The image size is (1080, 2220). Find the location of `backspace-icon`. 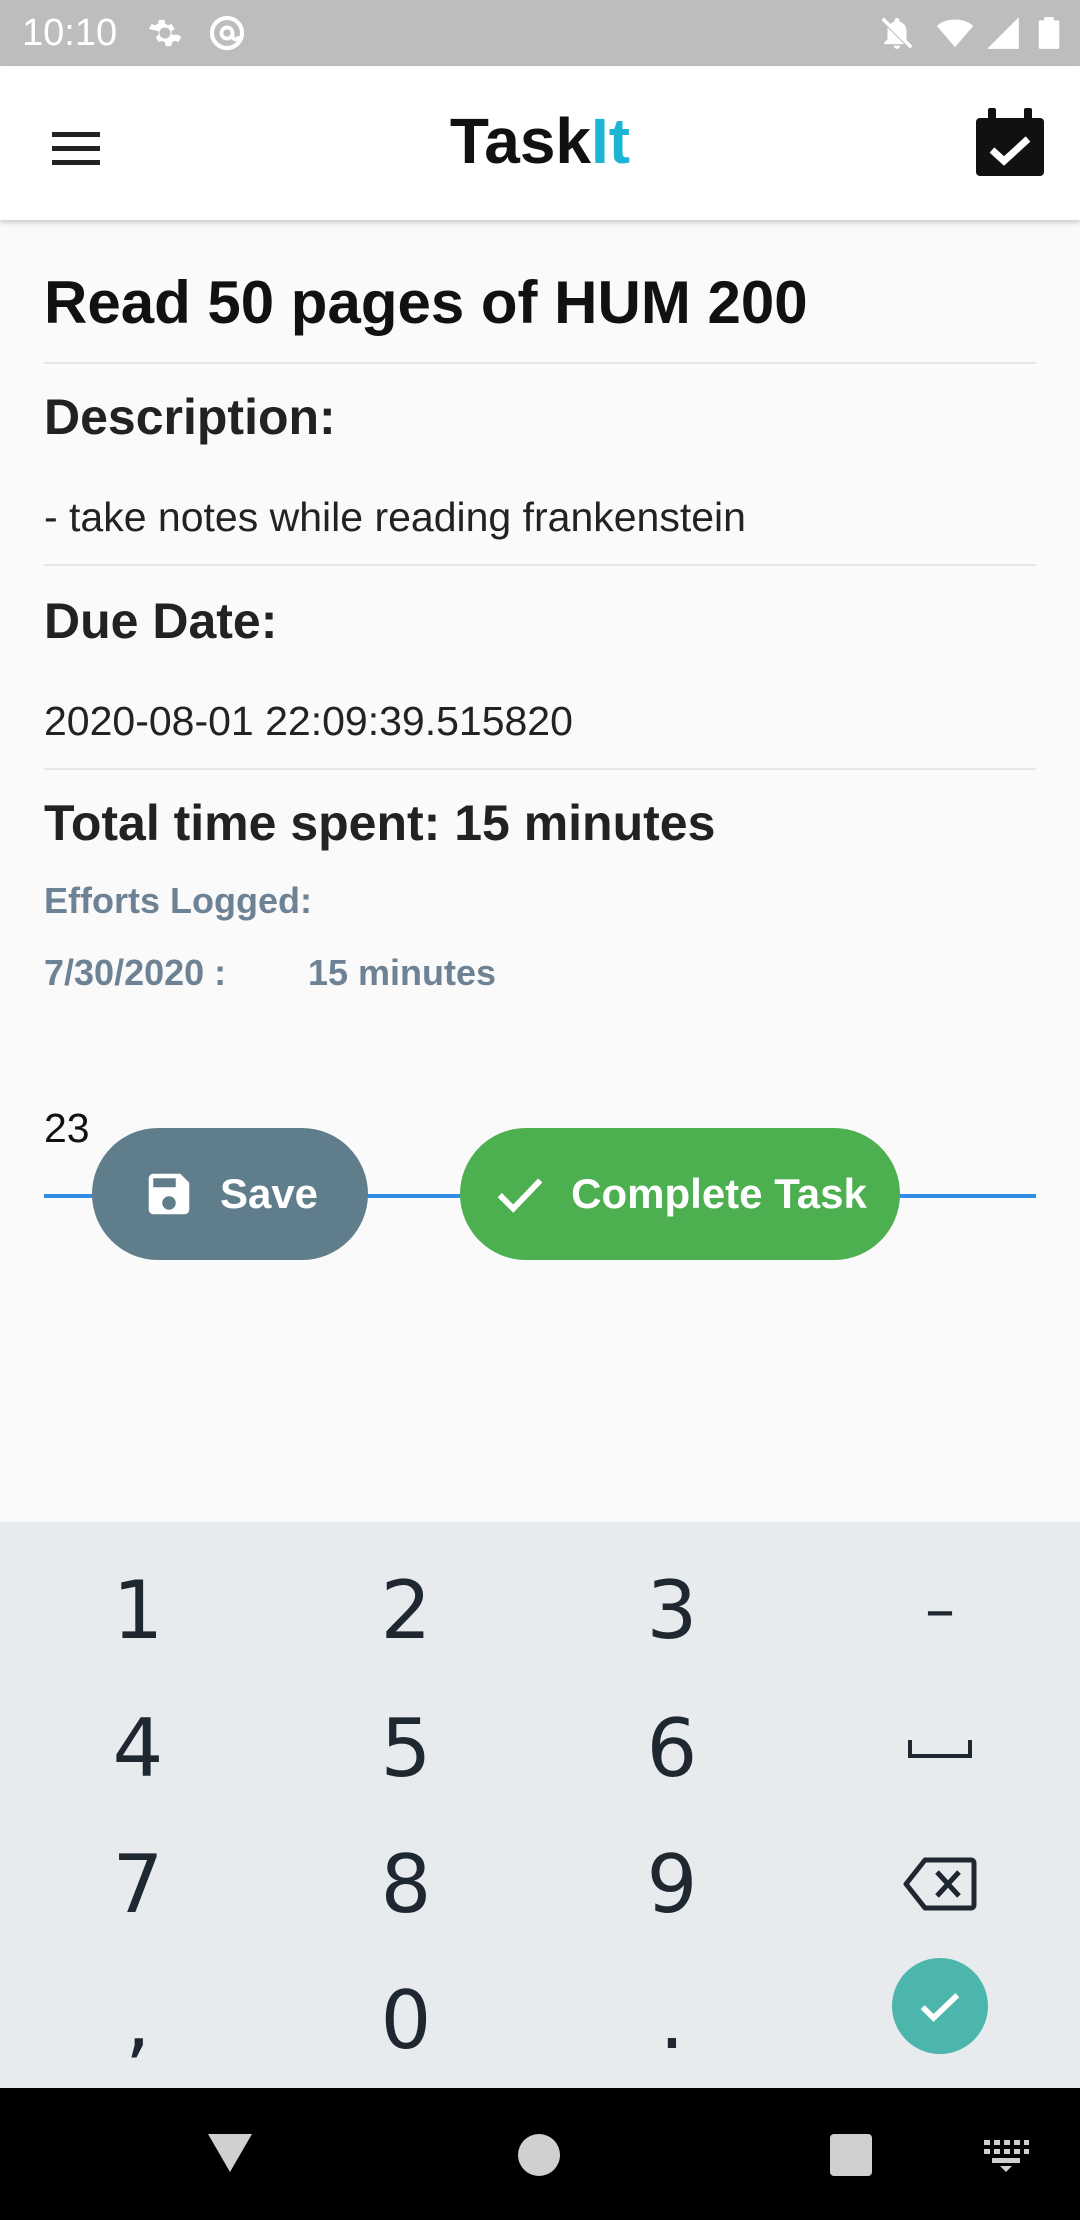

backspace-icon is located at coordinates (940, 1884).